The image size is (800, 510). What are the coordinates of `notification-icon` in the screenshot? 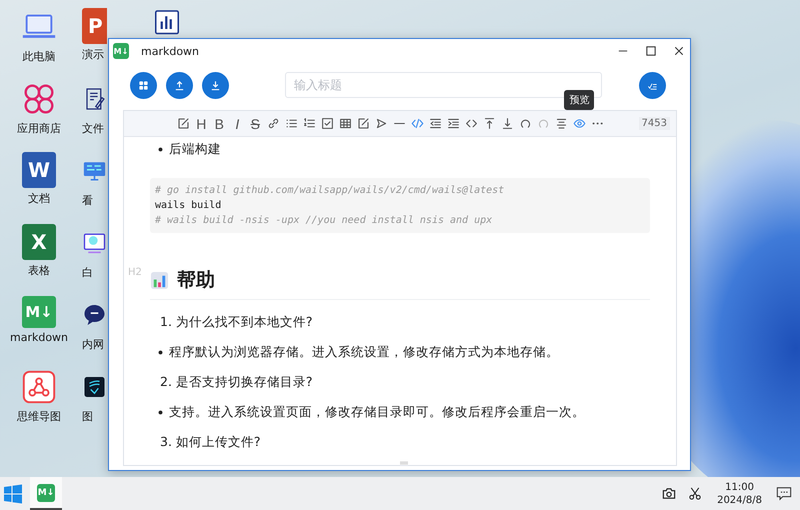 It's located at (784, 493).